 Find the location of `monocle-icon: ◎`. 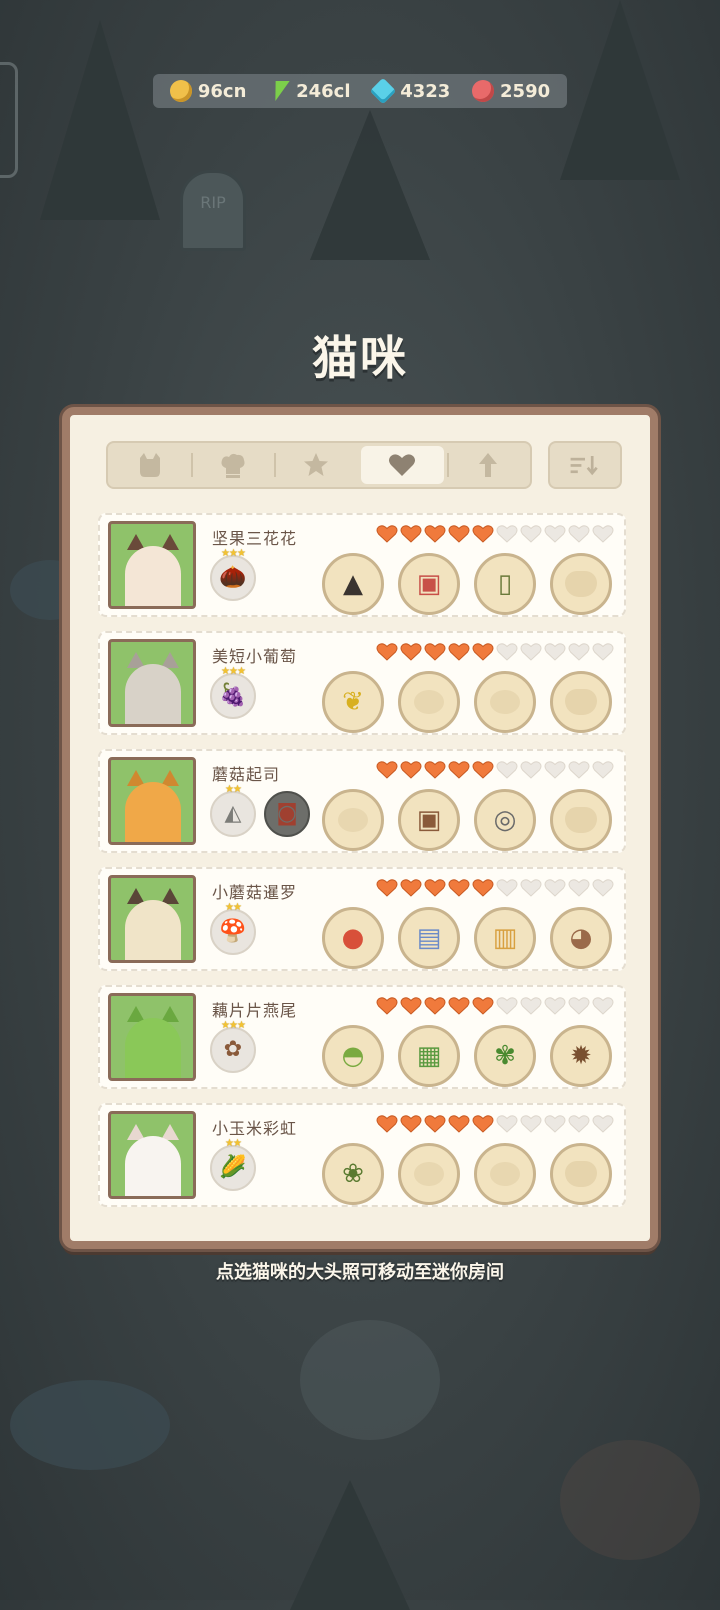

monocle-icon: ◎ is located at coordinates (505, 820).